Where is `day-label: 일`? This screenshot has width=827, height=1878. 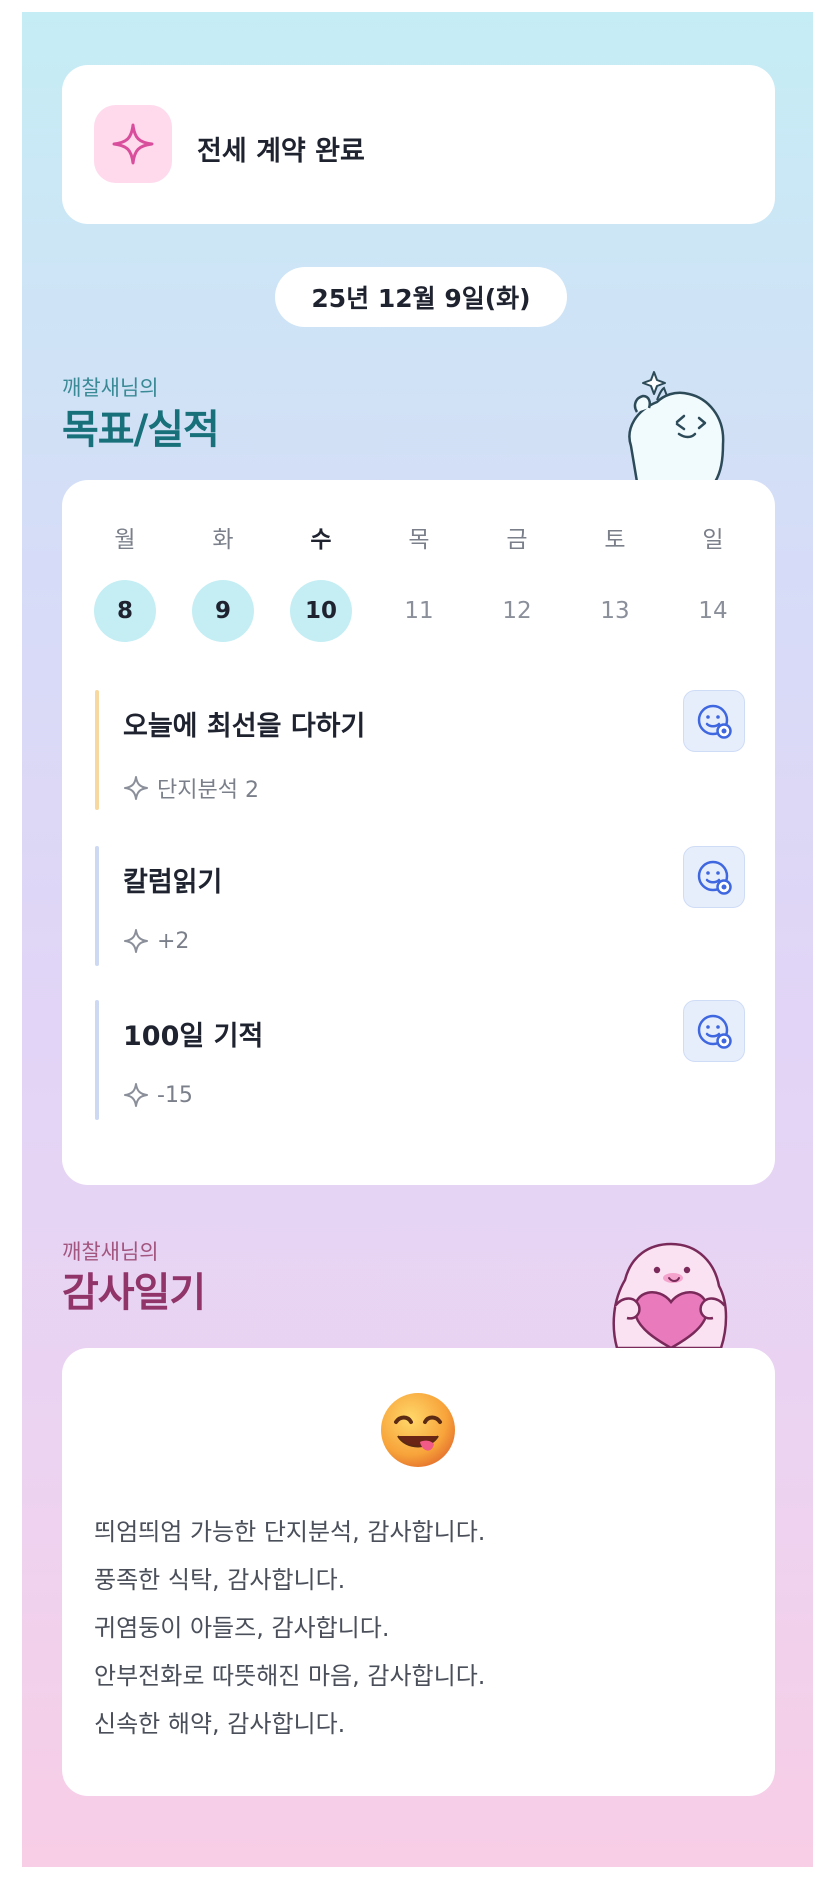
day-label: 일 is located at coordinates (713, 540).